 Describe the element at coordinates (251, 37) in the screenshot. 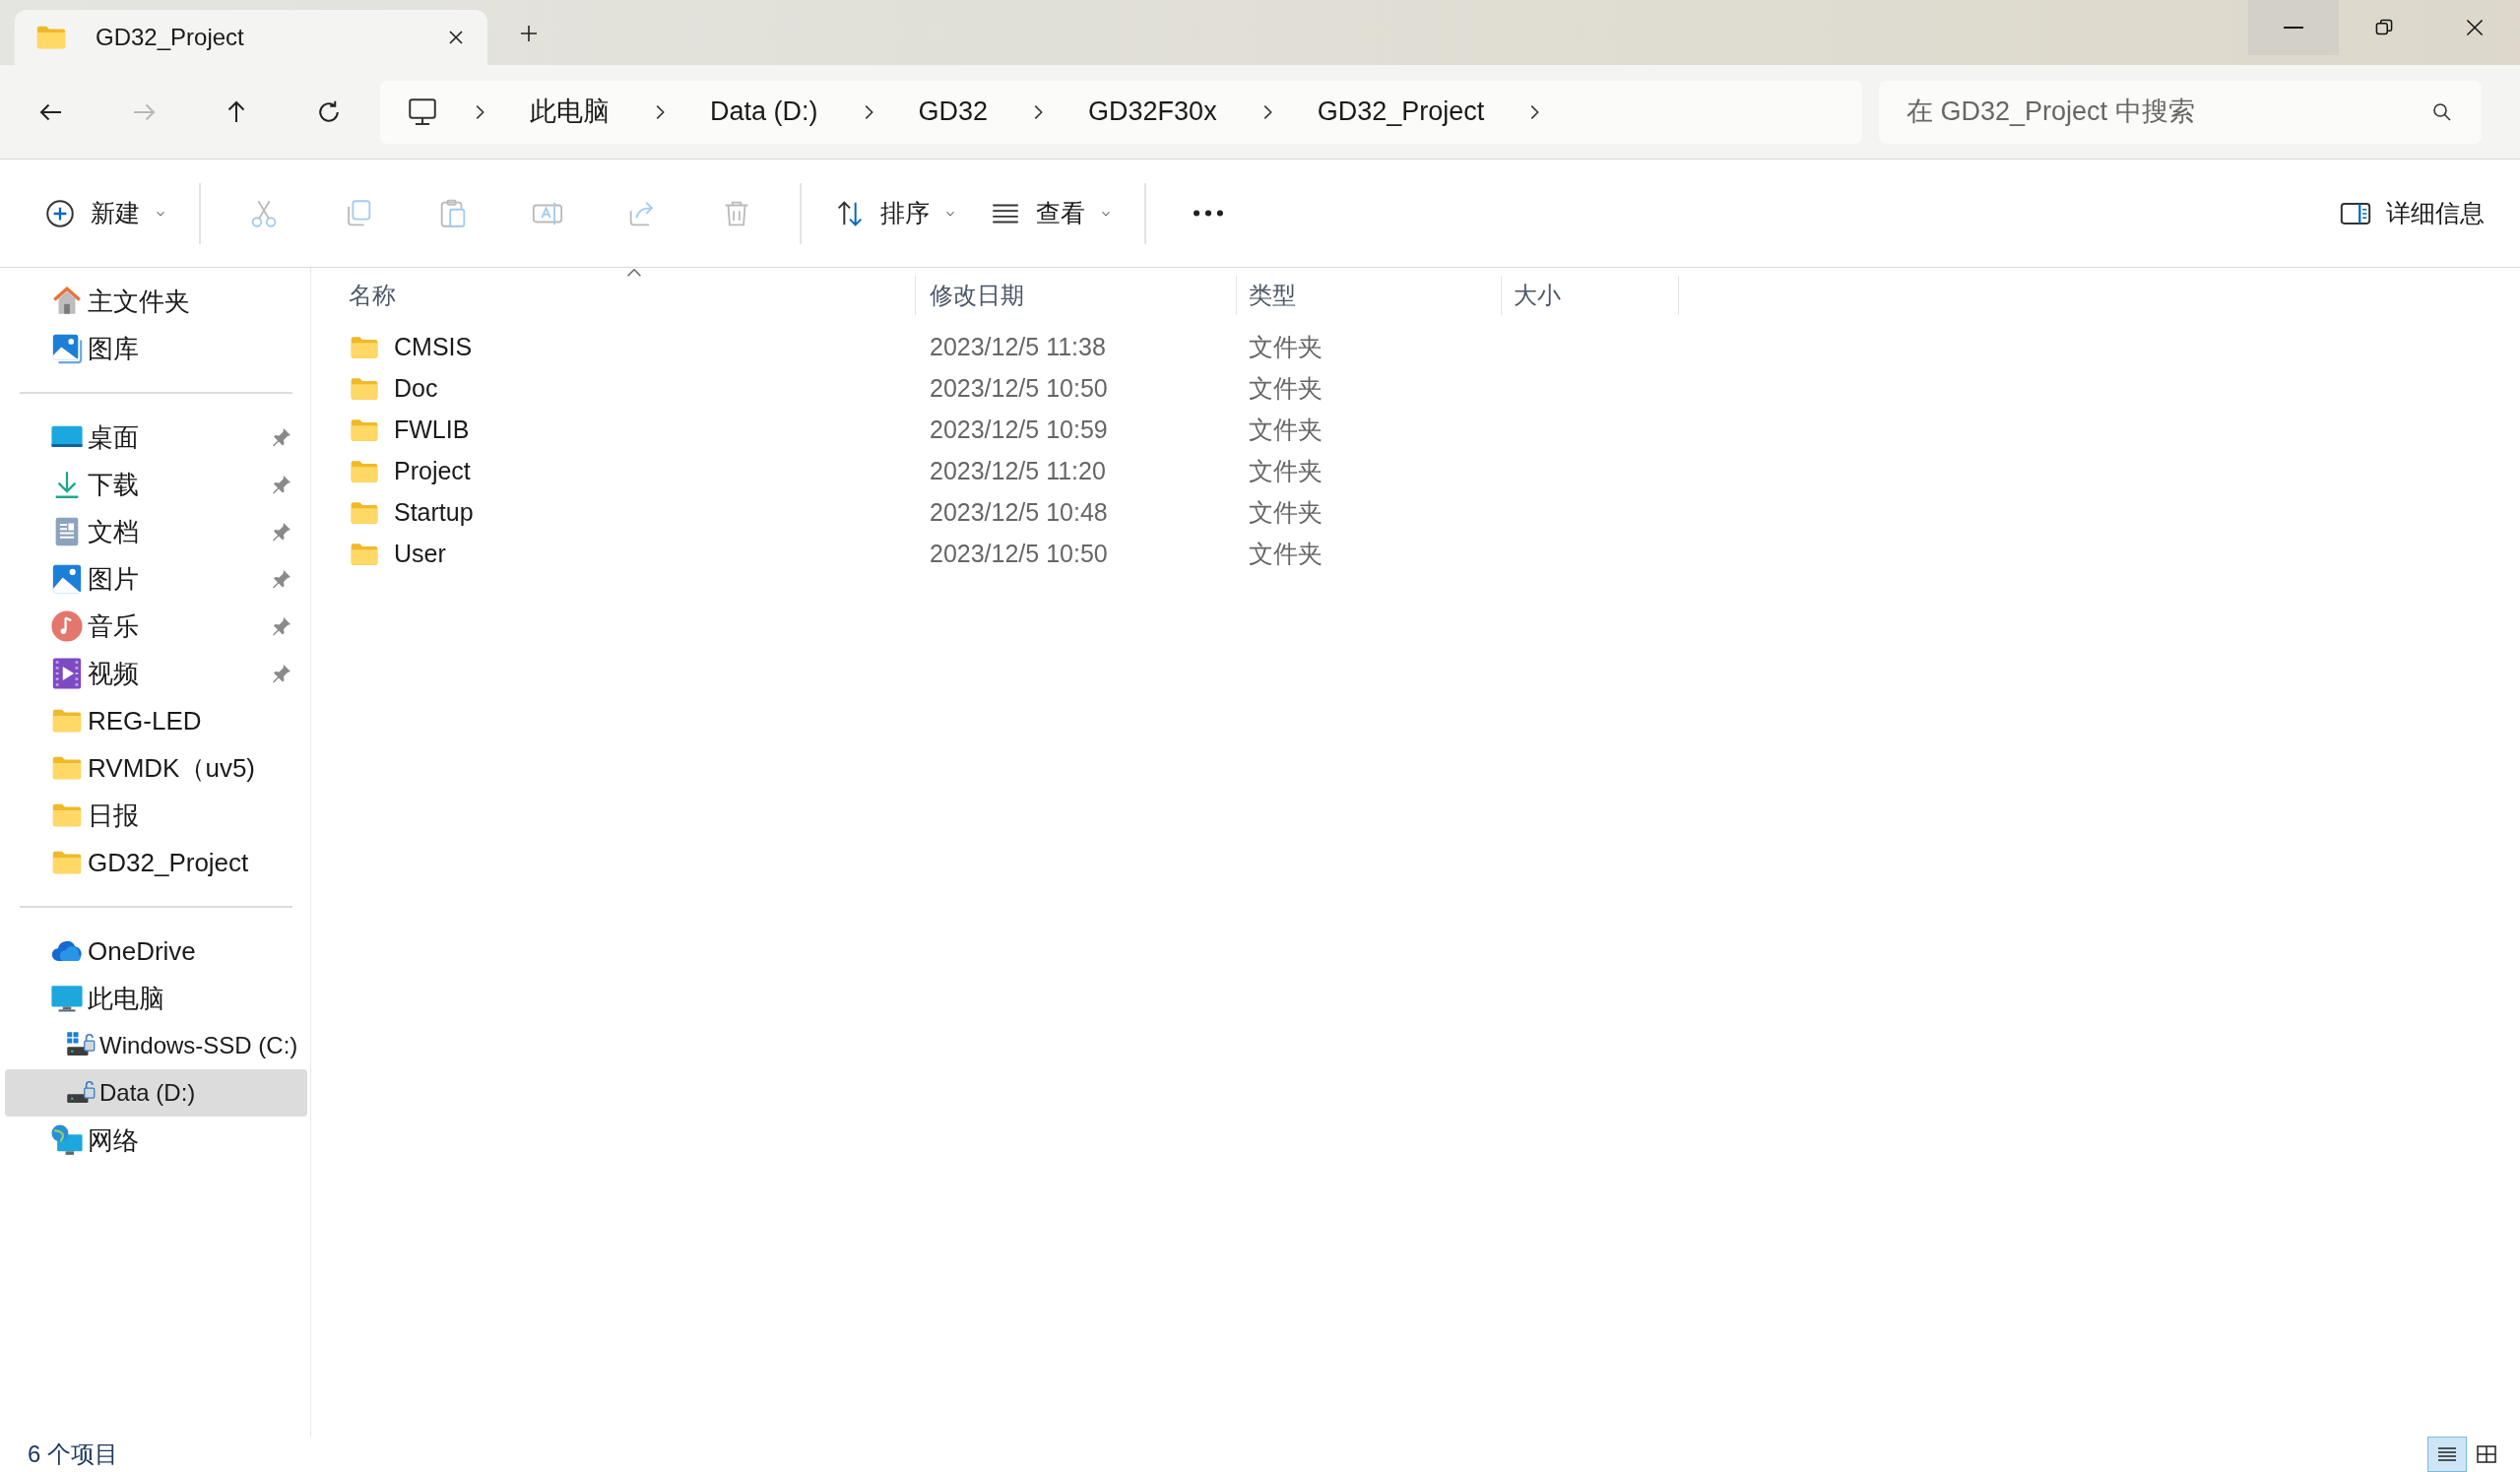

I see `window-tab: GD32_Project` at that location.